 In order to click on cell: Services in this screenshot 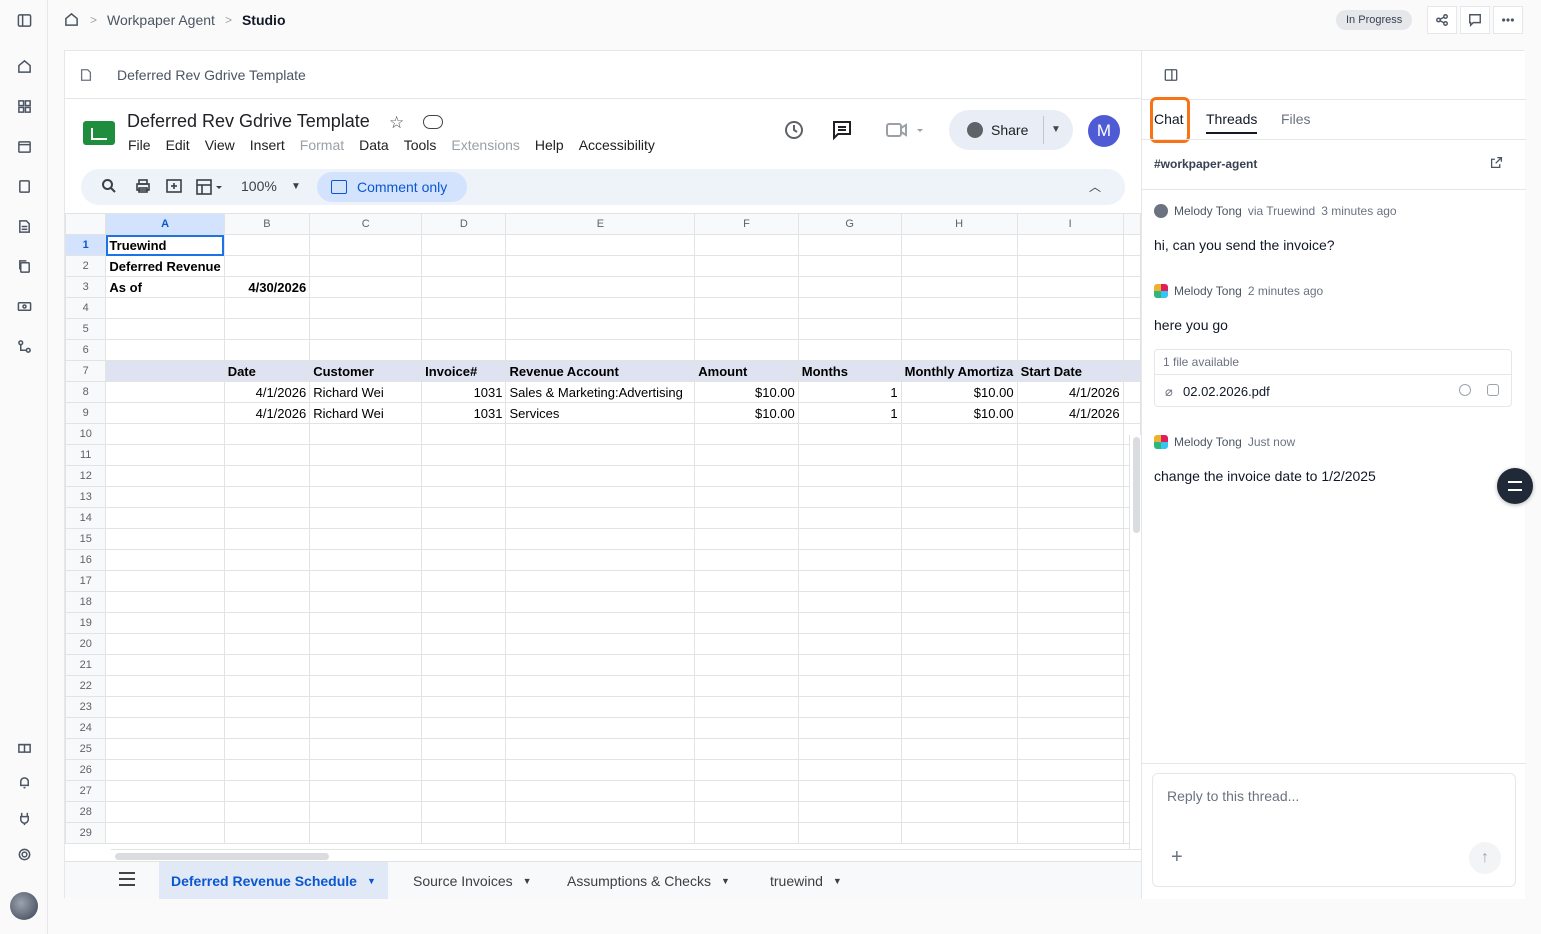, I will do `click(600, 413)`.